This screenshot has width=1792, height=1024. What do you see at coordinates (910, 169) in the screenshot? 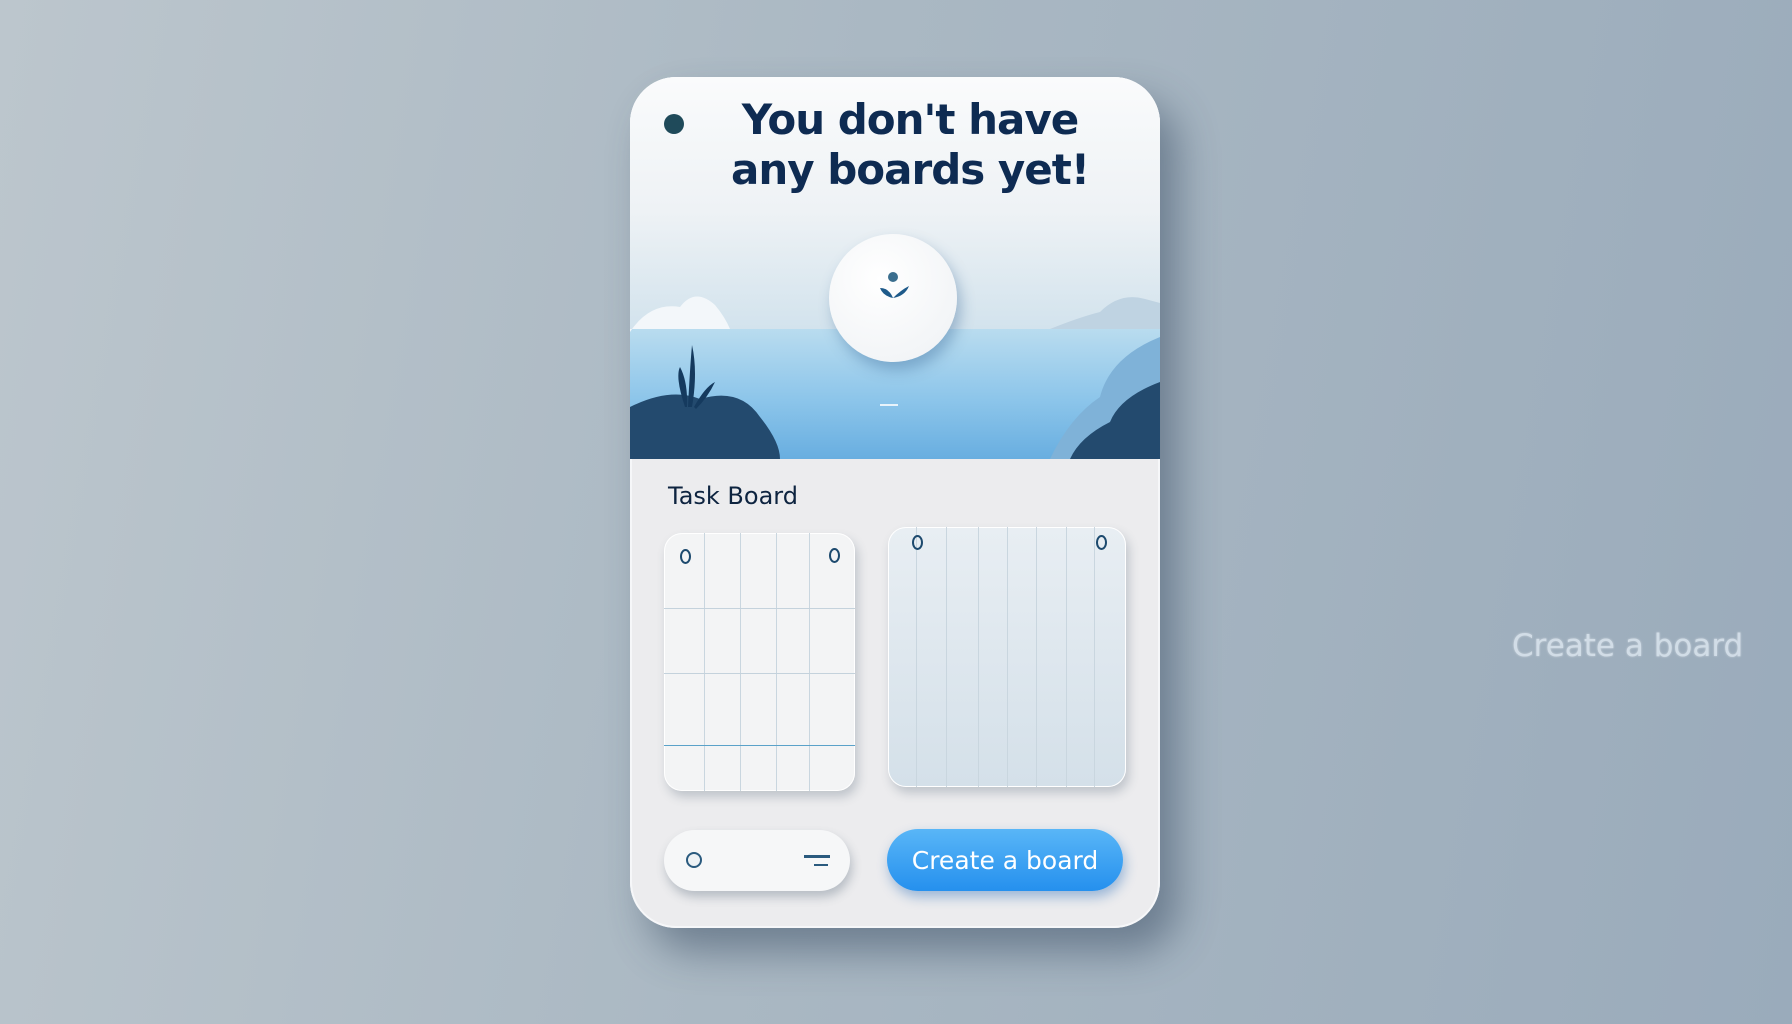
I see `title-line: any boards yet!` at bounding box center [910, 169].